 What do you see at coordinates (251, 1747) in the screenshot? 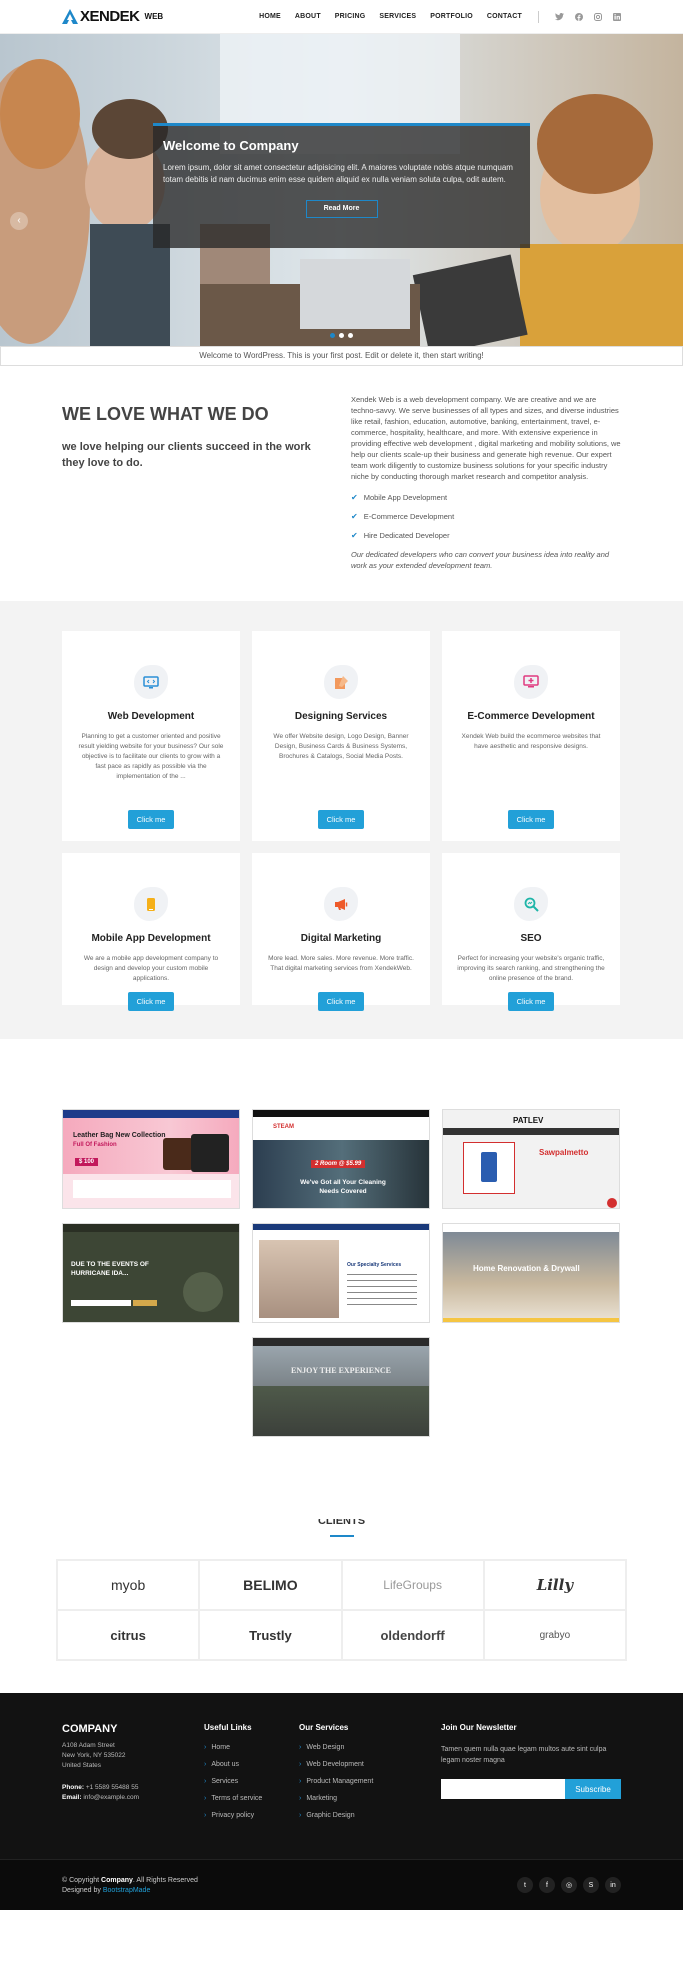
I see `footer-link: › Home` at bounding box center [251, 1747].